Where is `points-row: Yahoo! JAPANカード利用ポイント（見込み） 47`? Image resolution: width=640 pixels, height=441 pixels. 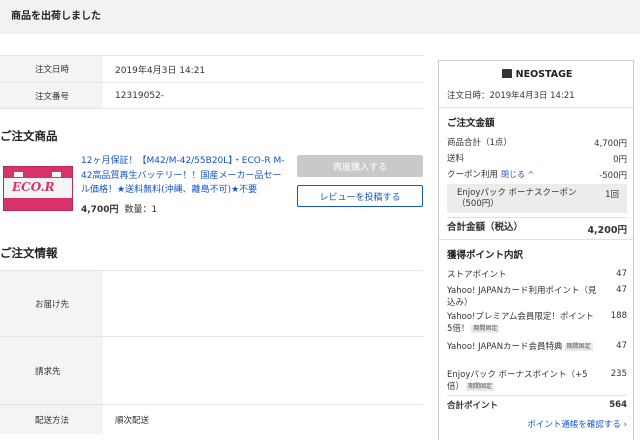
points-row: Yahoo! JAPANカード利用ポイント（見込み） 47 is located at coordinates (537, 297).